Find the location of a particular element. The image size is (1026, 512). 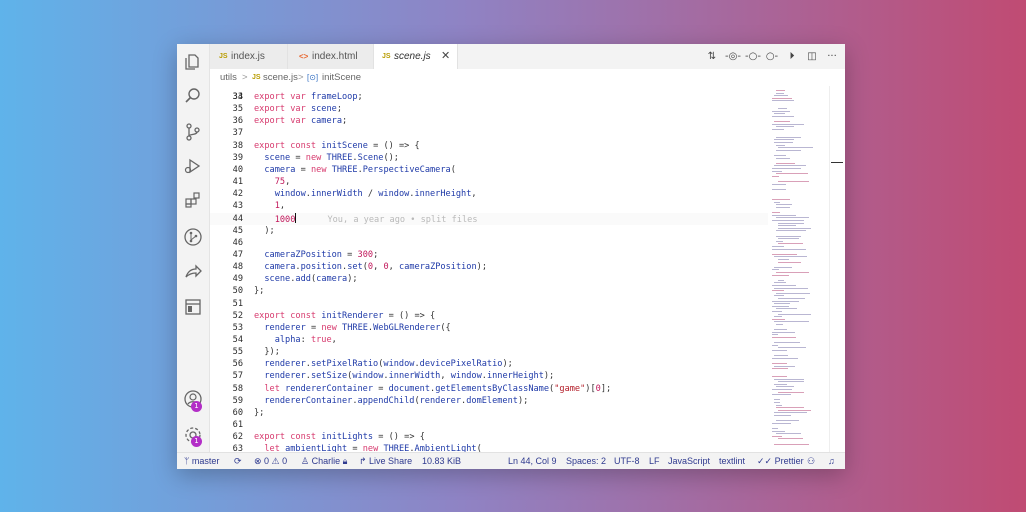

live-share-status: ↱ Live Share is located at coordinates (385, 461).